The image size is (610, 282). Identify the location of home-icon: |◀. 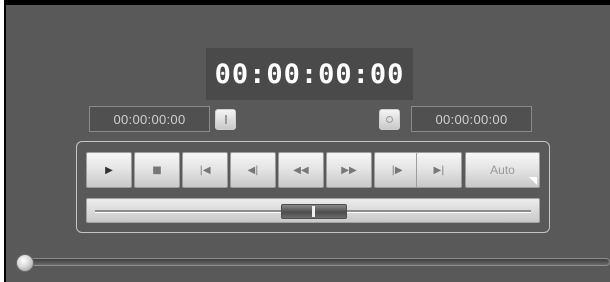
(205, 170).